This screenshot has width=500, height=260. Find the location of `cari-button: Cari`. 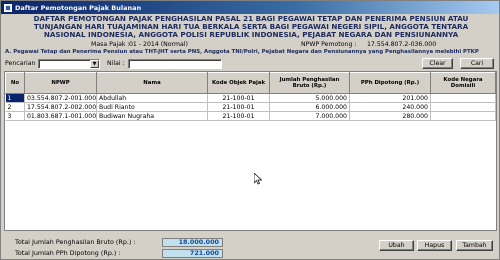

cari-button: Cari is located at coordinates (477, 63).